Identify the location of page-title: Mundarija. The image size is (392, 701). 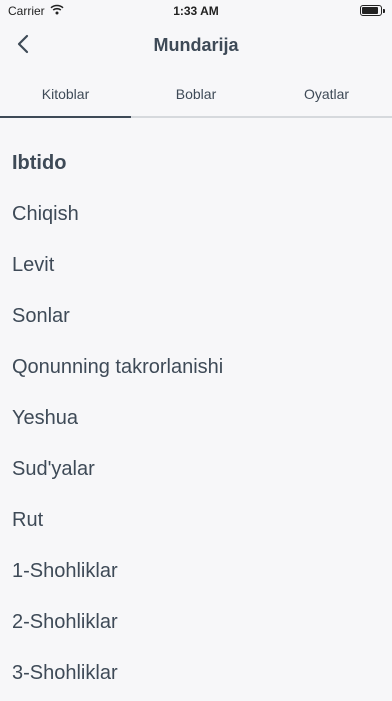
(196, 45).